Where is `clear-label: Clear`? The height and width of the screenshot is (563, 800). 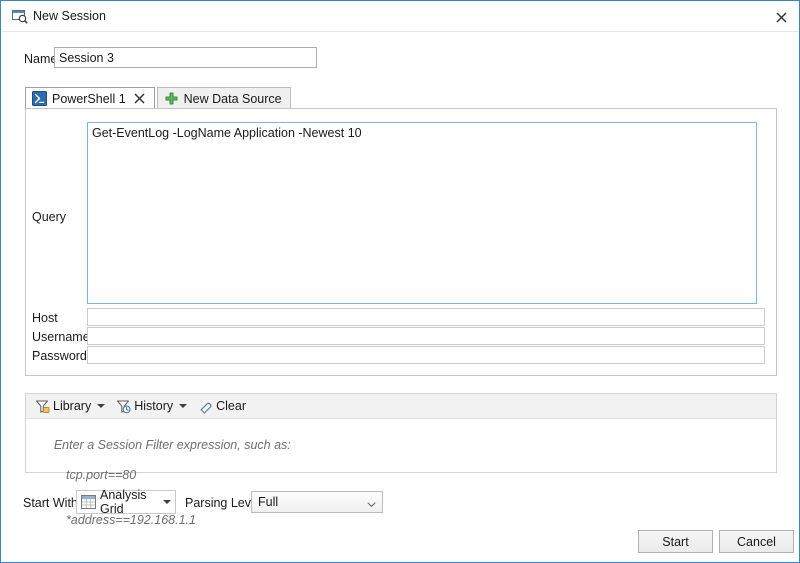
clear-label: Clear is located at coordinates (231, 406).